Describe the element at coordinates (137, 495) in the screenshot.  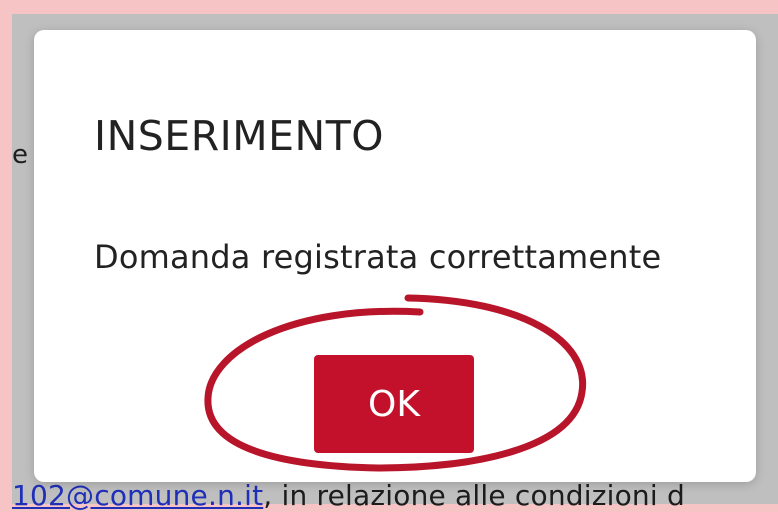
I see `email-link: 102@comune.n.it` at that location.